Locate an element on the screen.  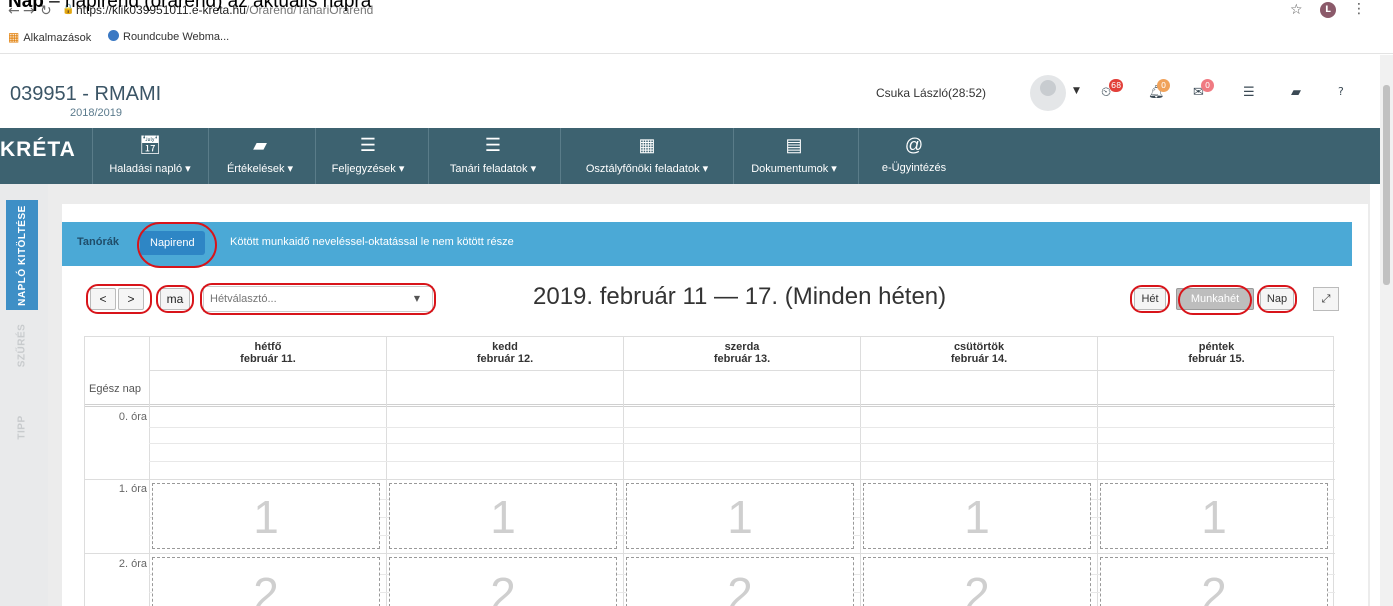
all-day-row is located at coordinates (710, 389).